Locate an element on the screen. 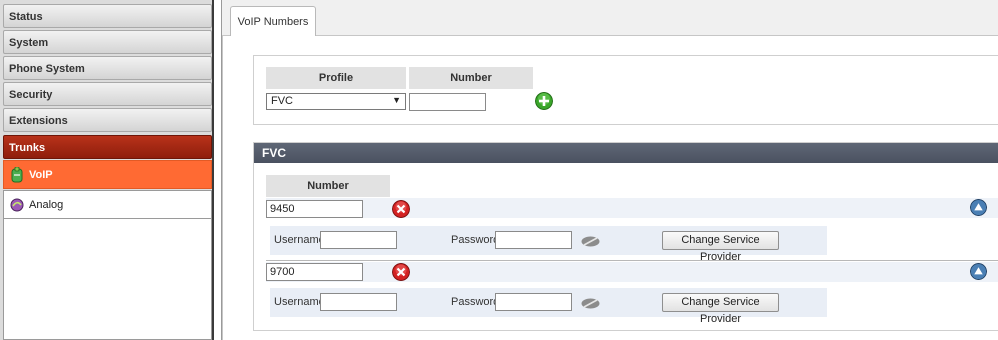  number-column-header: Number is located at coordinates (471, 78).